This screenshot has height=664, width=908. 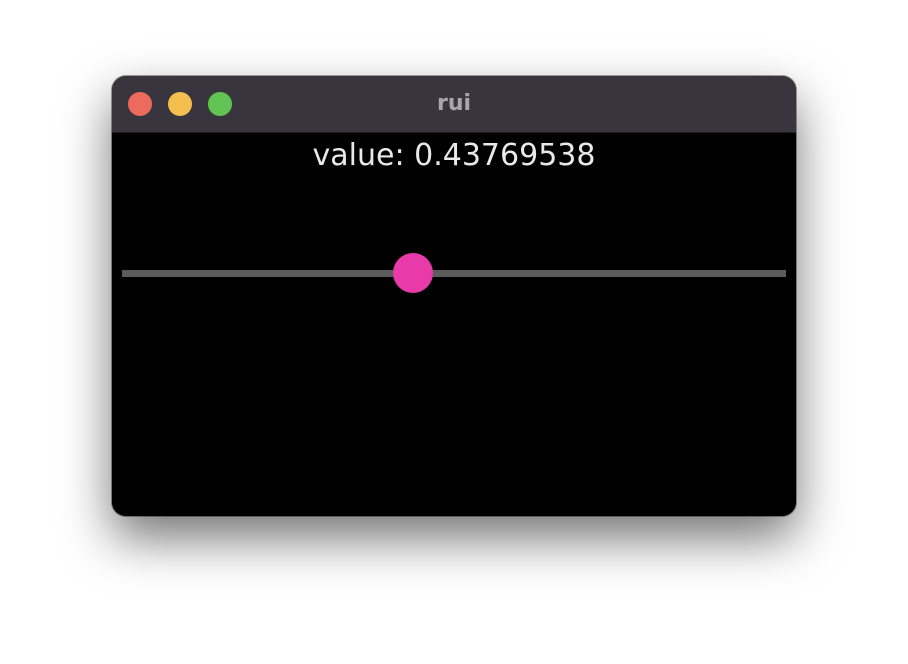 I want to click on window-title: rui, so click(x=454, y=103).